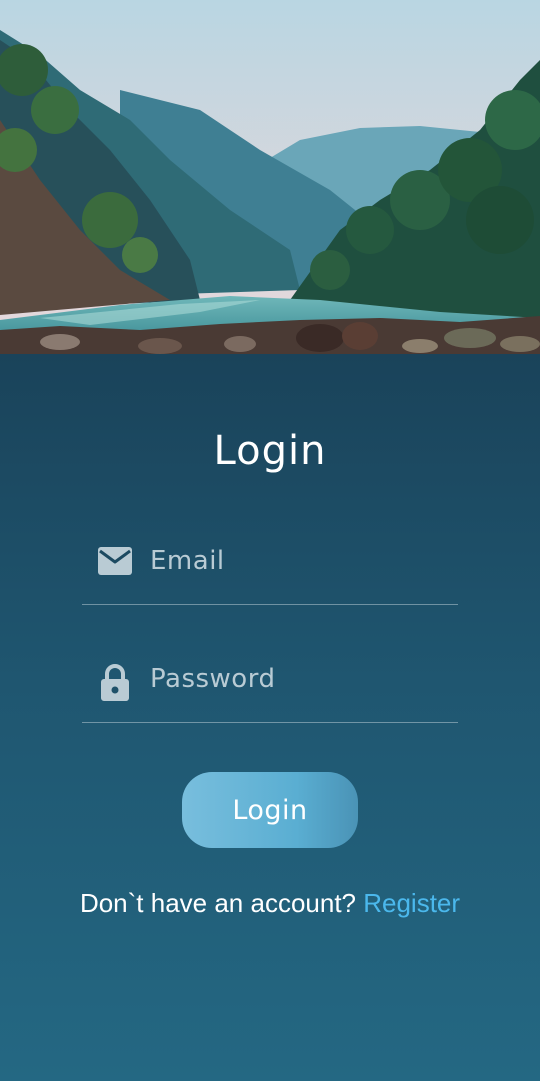 This screenshot has width=540, height=1081. I want to click on email-field, so click(270, 569).